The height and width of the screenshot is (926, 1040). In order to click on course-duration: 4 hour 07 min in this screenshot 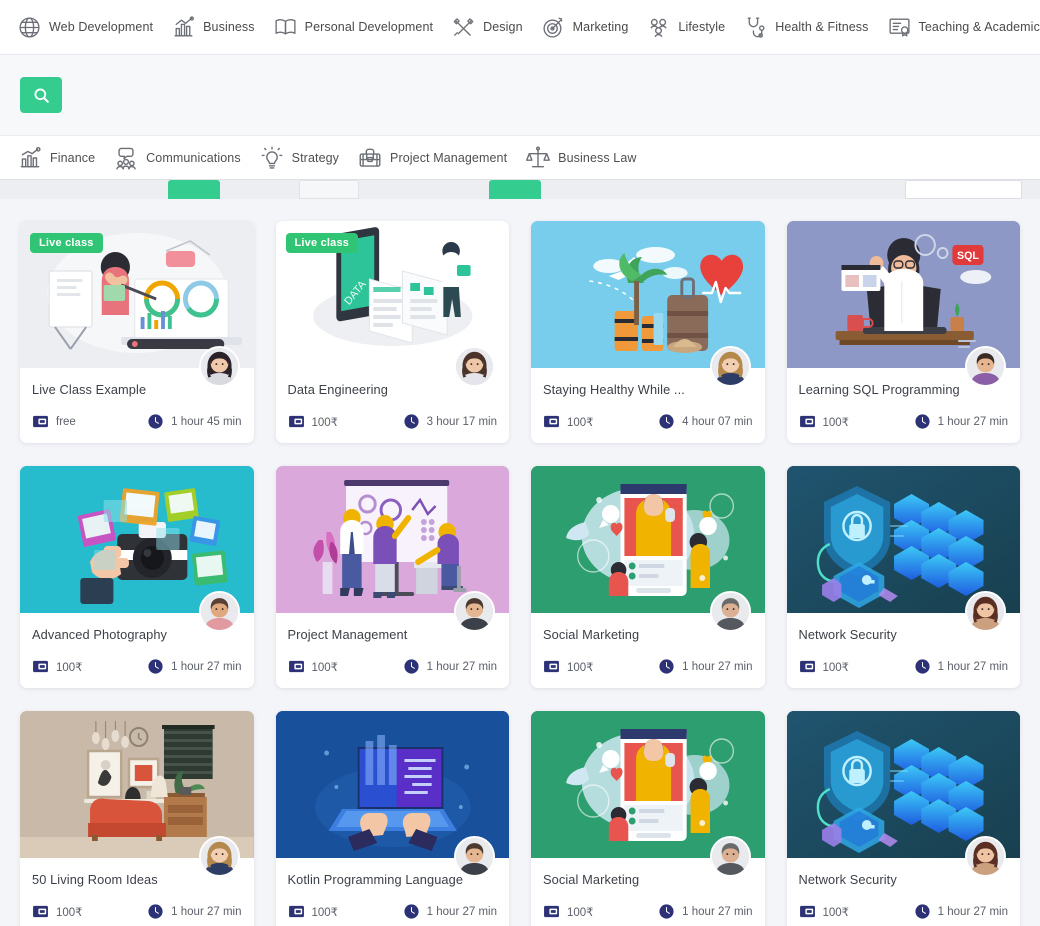, I will do `click(705, 421)`.